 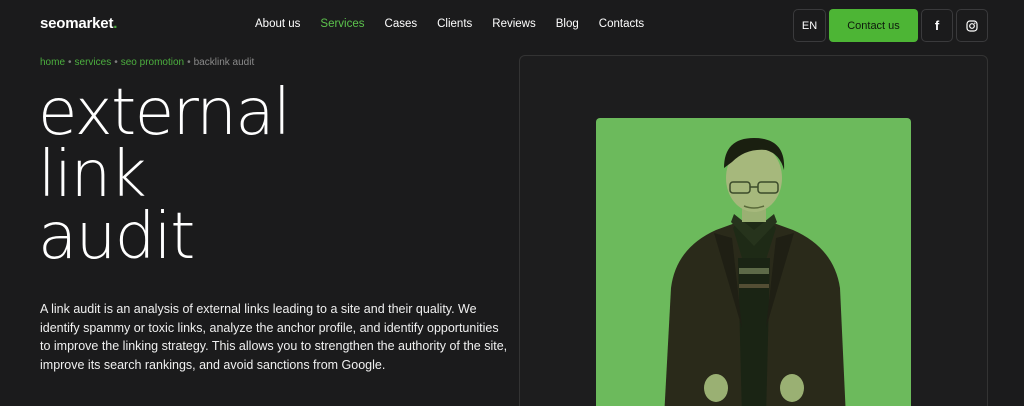 What do you see at coordinates (152, 62) in the screenshot?
I see `breadcrumb-seo-promotion: seo promotion` at bounding box center [152, 62].